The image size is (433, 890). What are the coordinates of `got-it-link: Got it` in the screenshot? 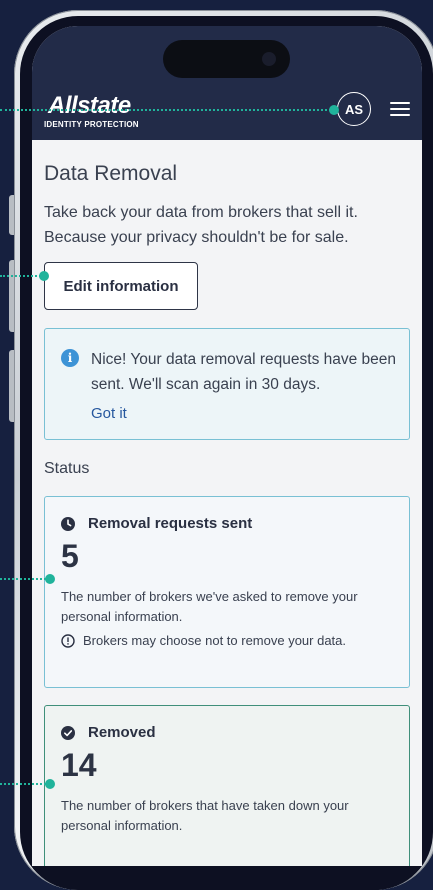 It's located at (244, 413).